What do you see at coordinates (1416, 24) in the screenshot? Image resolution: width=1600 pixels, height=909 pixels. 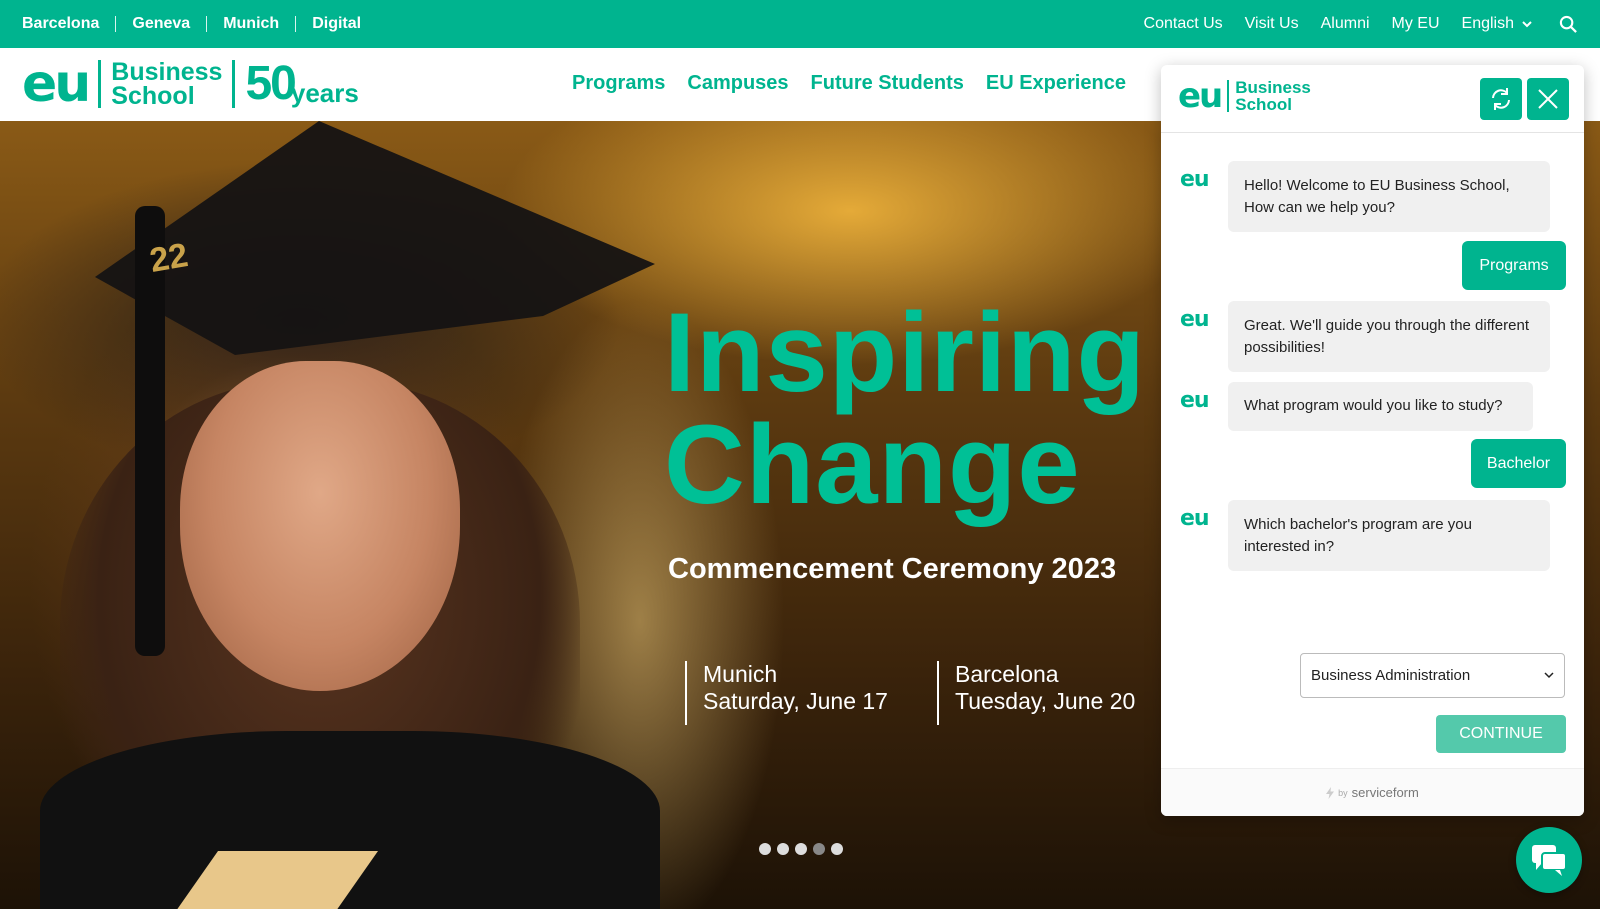 I see `my-eu-link: My EU` at bounding box center [1416, 24].